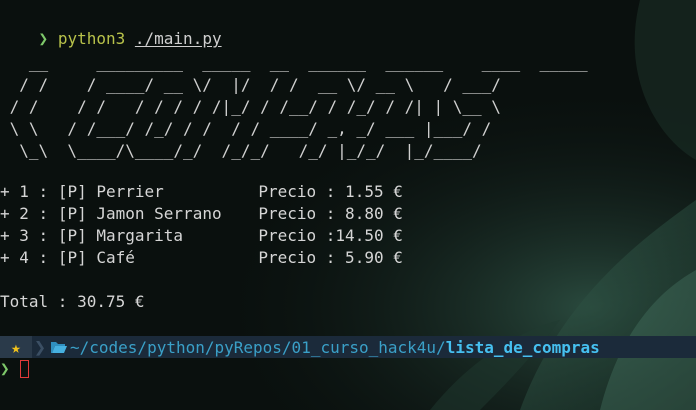 This screenshot has width=696, height=410. I want to click on total-line: Total : 30.75 €, so click(72, 301).